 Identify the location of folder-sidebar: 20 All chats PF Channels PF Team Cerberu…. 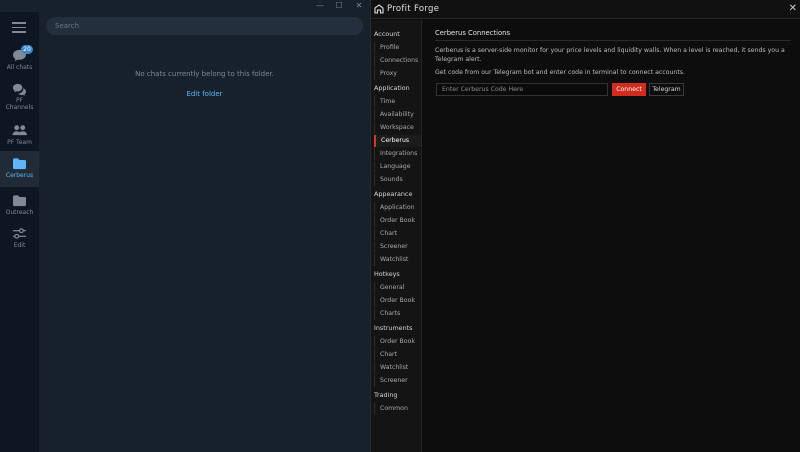
(19, 232).